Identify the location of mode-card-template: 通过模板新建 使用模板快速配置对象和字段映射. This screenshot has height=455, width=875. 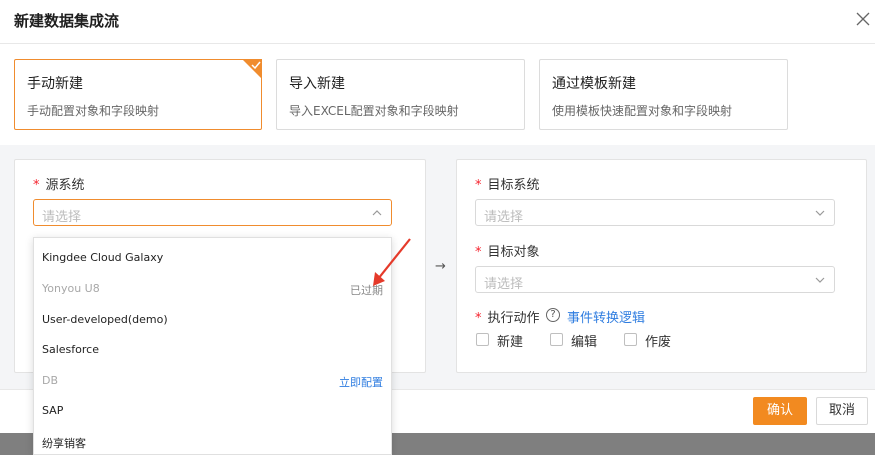
(663, 94).